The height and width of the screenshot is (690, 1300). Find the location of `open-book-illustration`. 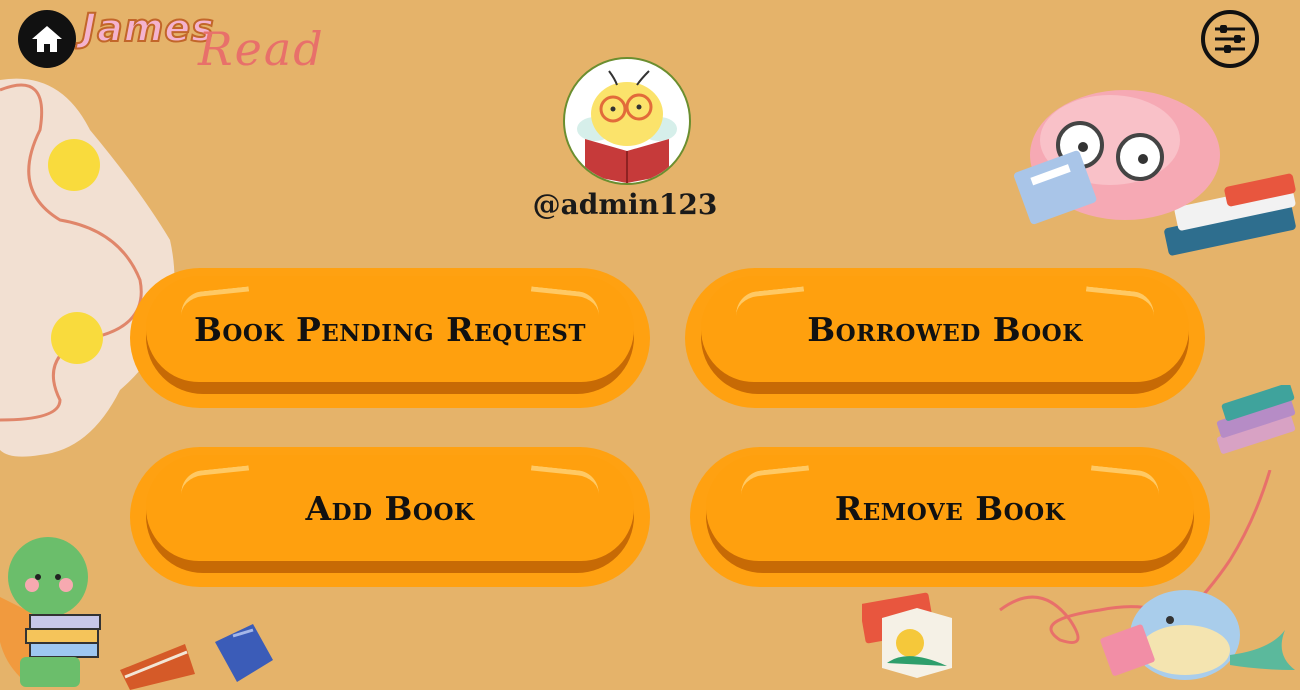

open-book-illustration is located at coordinates (907, 635).